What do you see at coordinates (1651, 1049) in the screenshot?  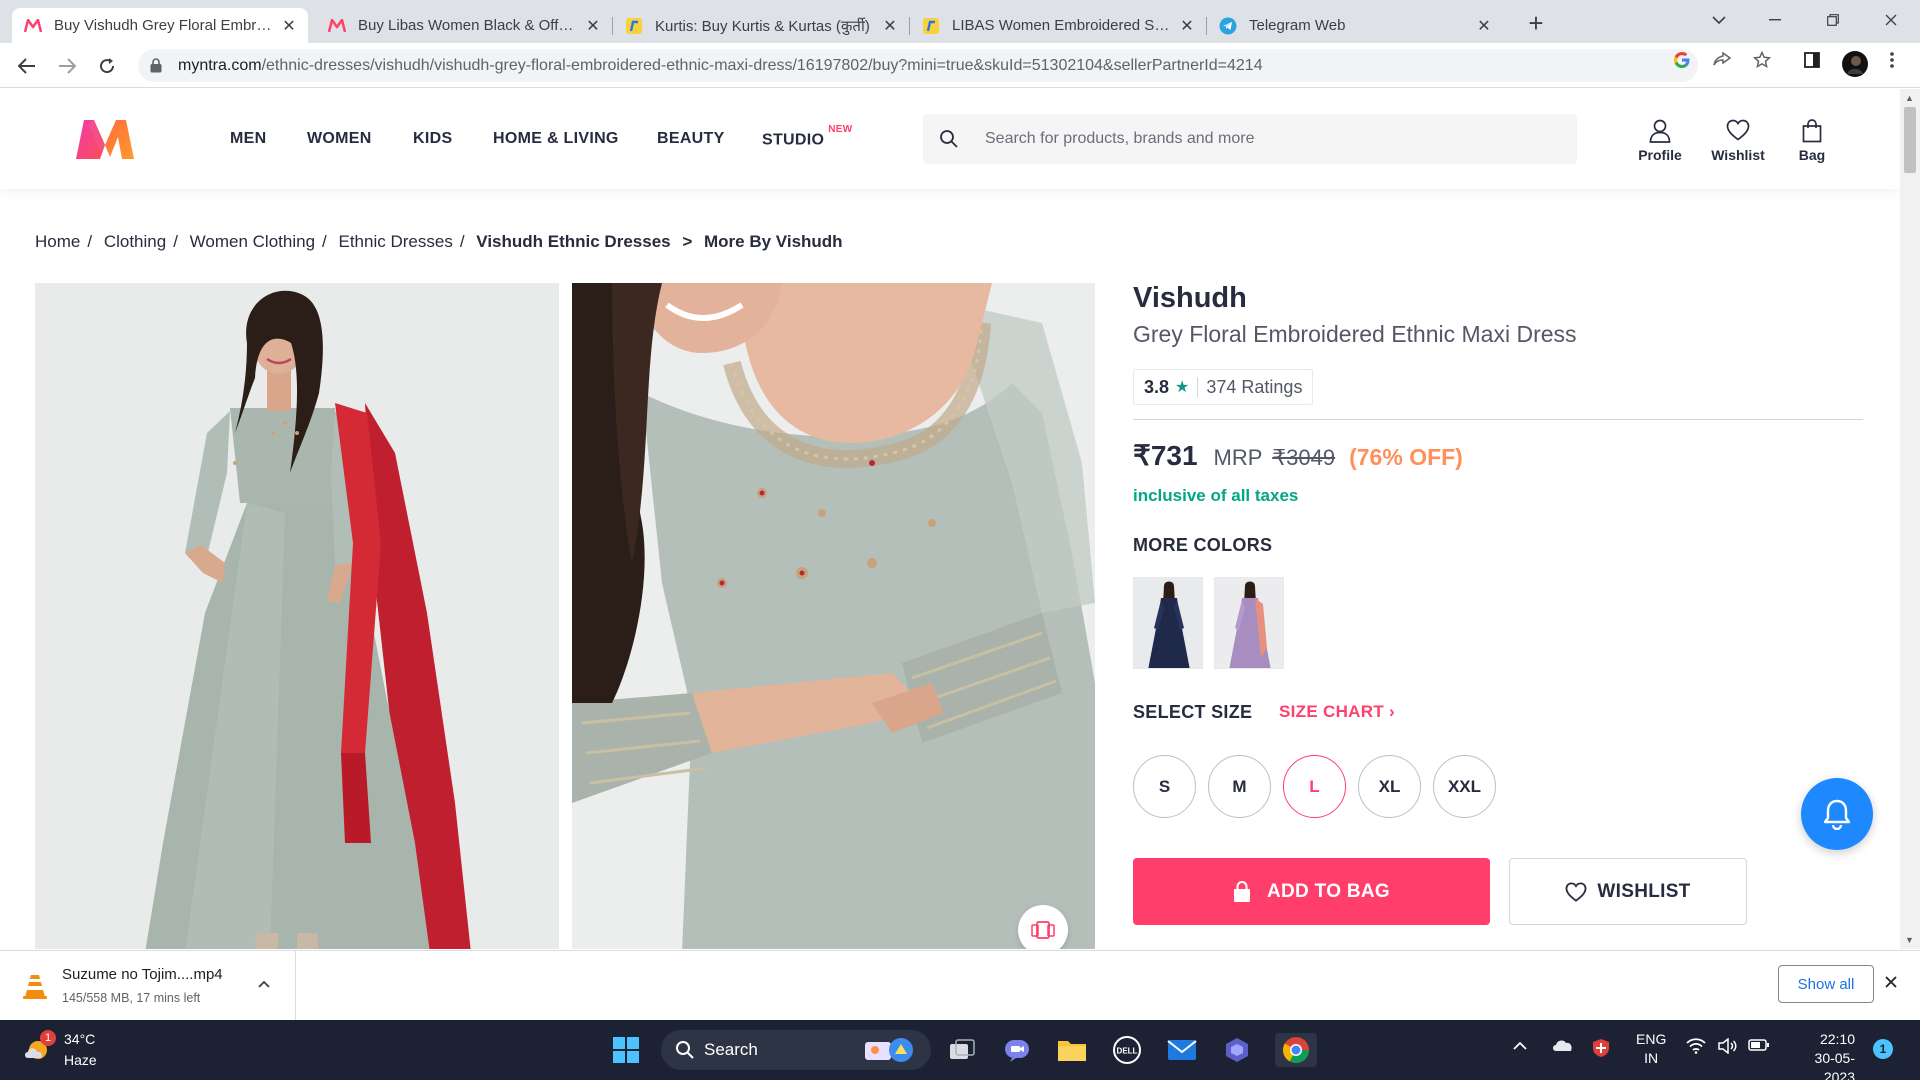 I see `input-language-indicator: ENG IN` at bounding box center [1651, 1049].